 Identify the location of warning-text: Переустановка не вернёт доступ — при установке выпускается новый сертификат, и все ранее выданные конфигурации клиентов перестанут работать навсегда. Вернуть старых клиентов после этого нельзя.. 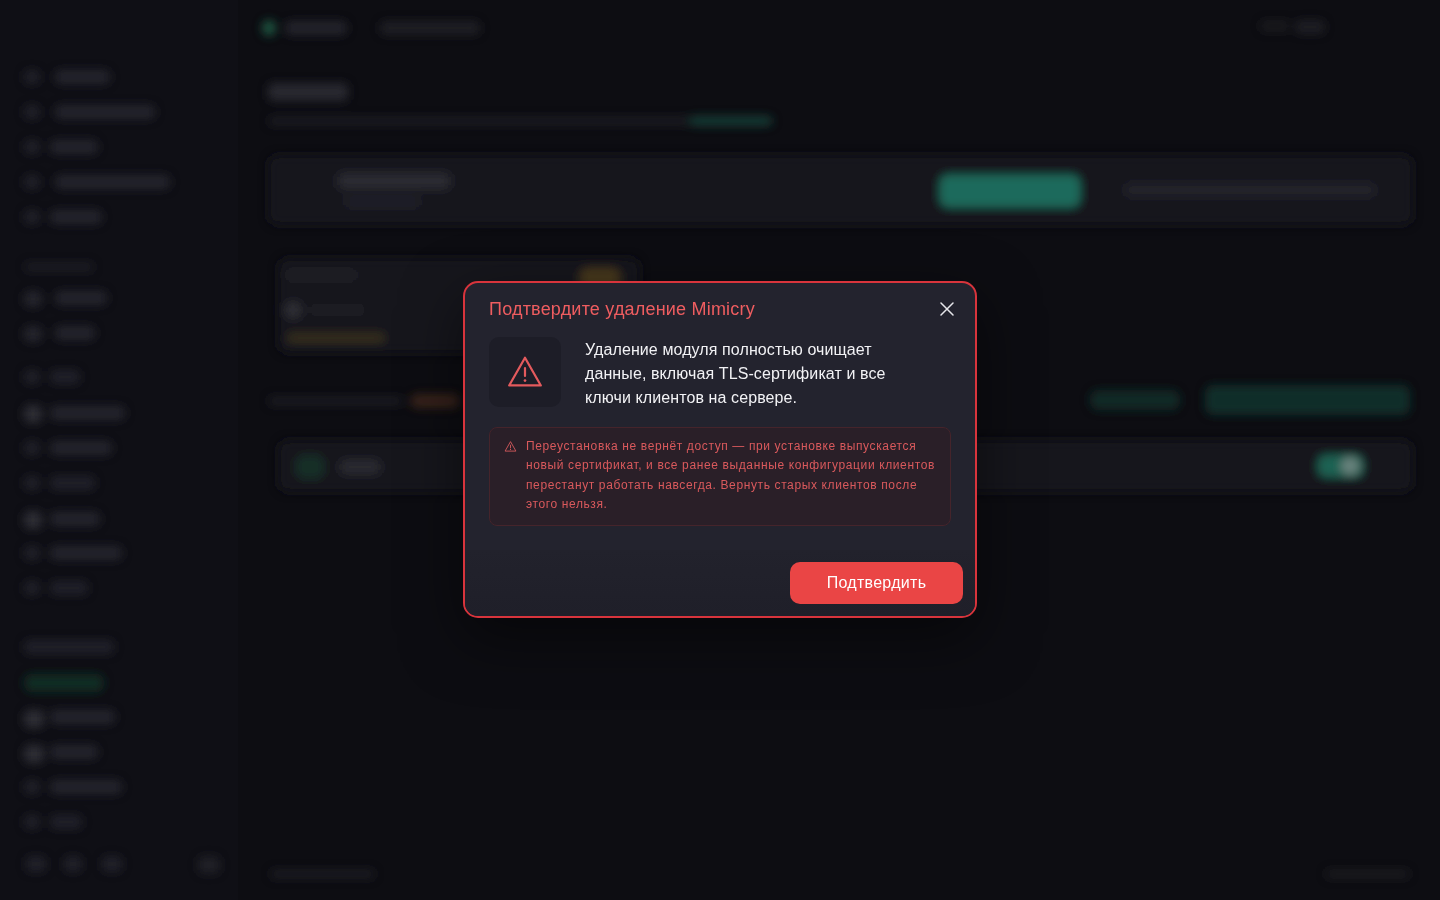
(731, 475).